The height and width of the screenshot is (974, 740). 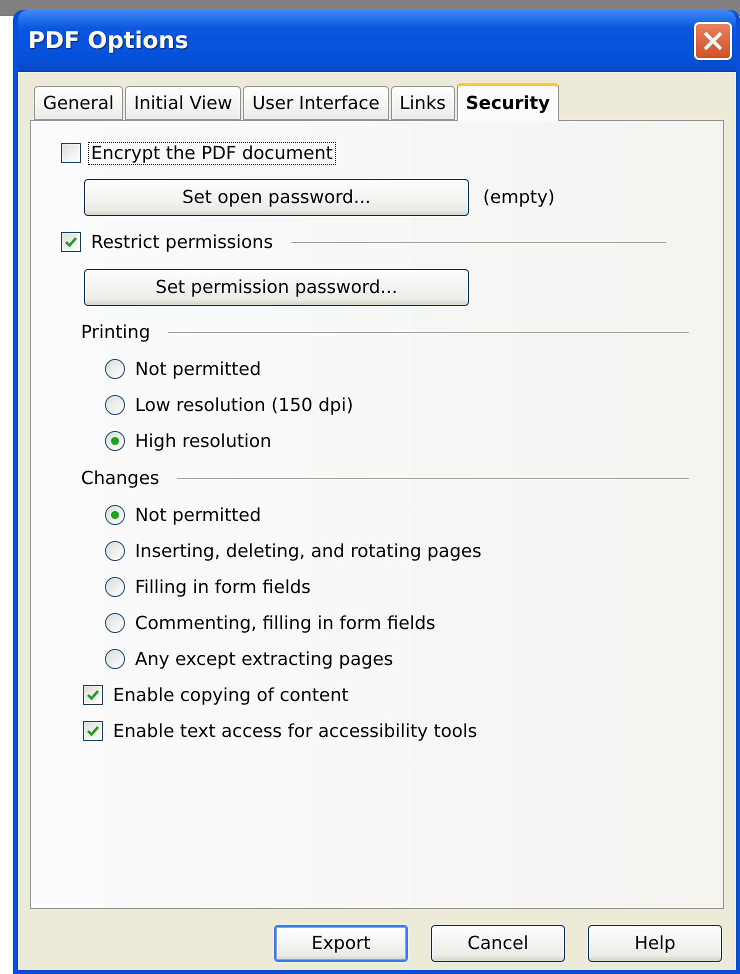 I want to click on radio-label: Inserting, deleting, and rotating pages, so click(x=308, y=551).